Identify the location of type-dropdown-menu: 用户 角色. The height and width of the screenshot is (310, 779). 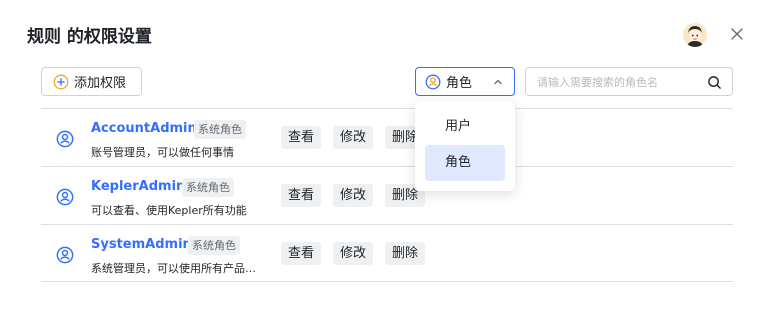
(465, 146).